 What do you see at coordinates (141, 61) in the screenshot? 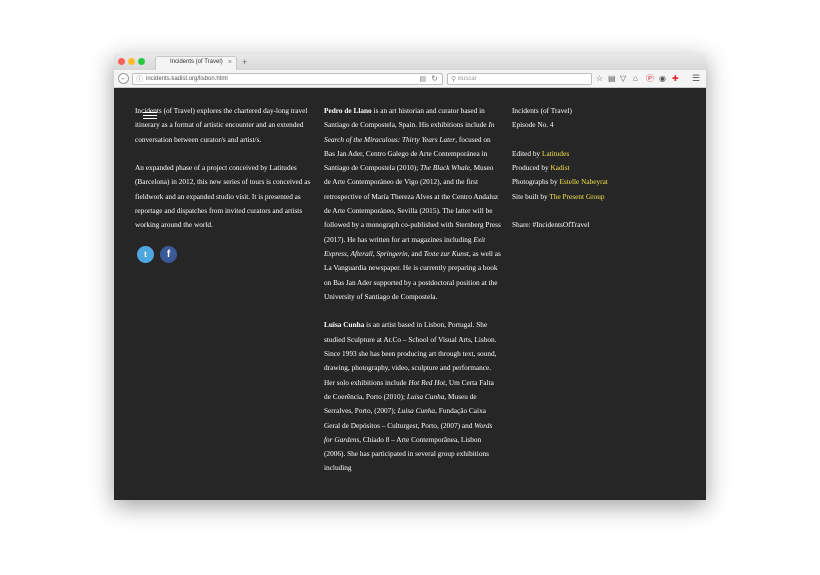
I see `zoom-window-button` at bounding box center [141, 61].